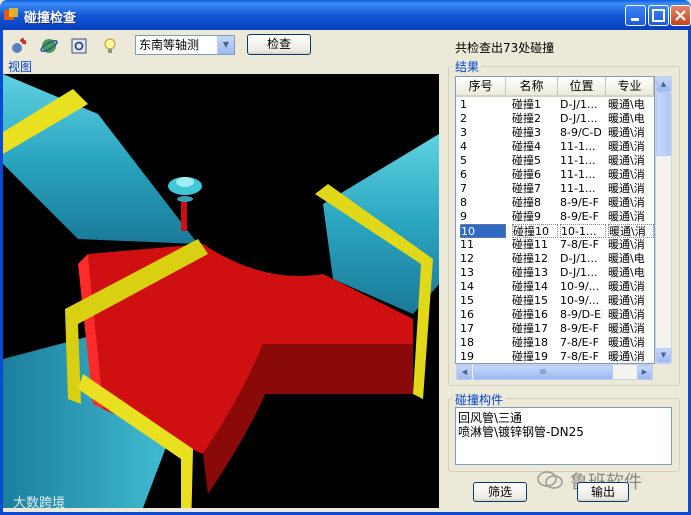  I want to click on maximize-icon, so click(658, 15).